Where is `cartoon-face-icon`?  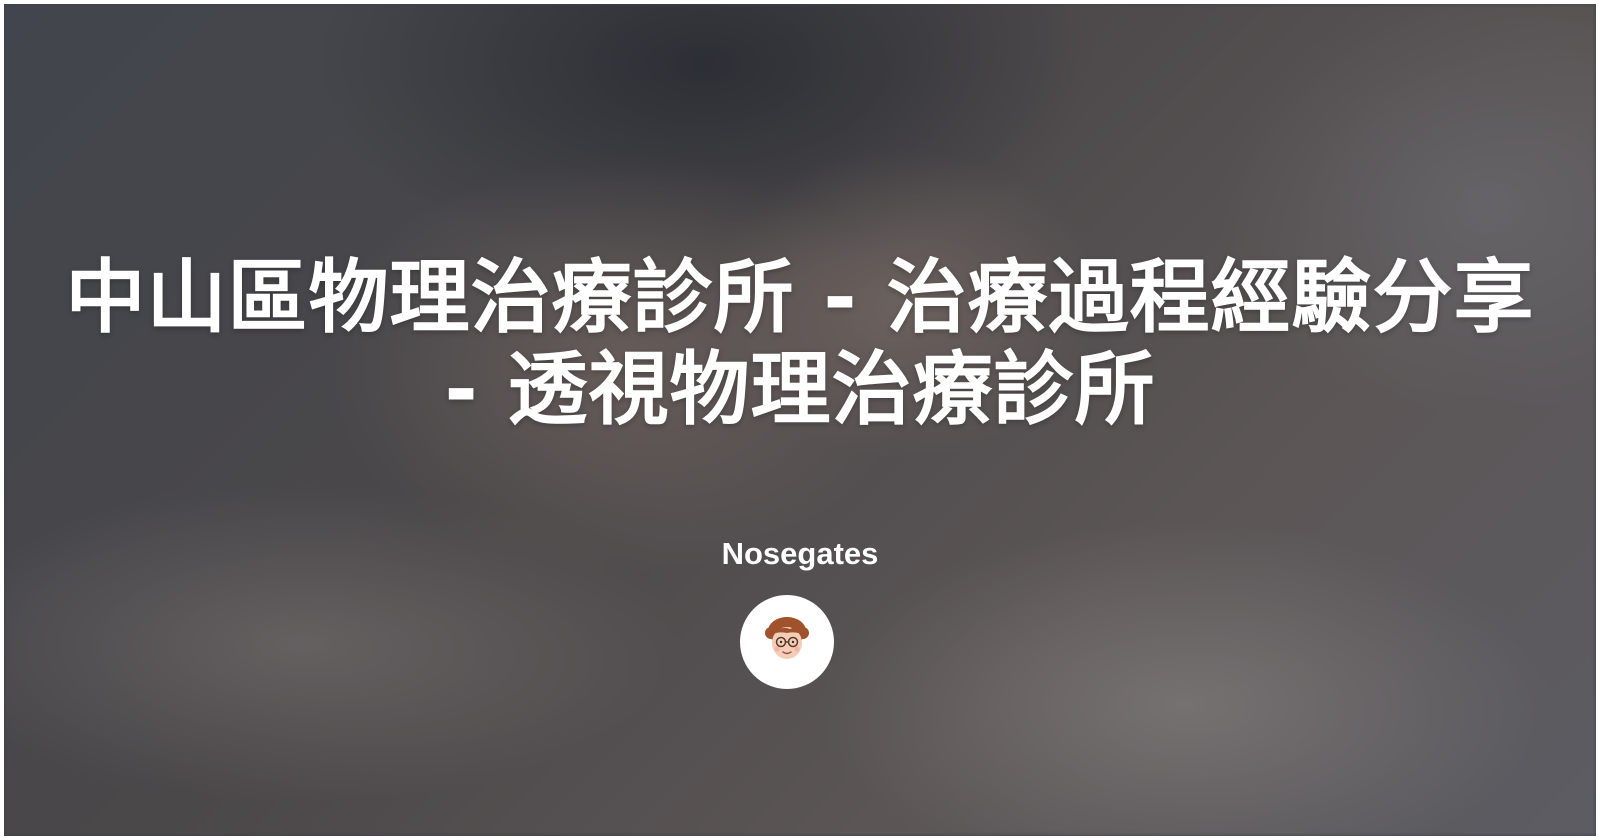 cartoon-face-icon is located at coordinates (787, 638).